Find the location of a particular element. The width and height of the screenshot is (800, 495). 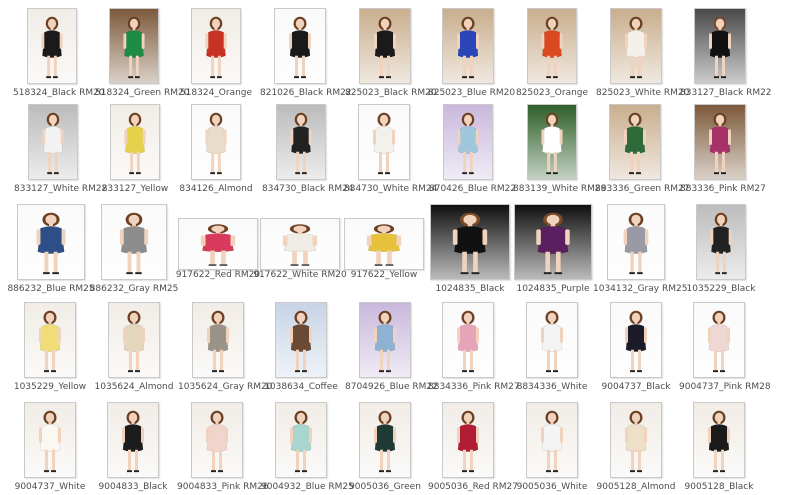

thumbnail-filename: 518324_Orange is located at coordinates (216, 93).